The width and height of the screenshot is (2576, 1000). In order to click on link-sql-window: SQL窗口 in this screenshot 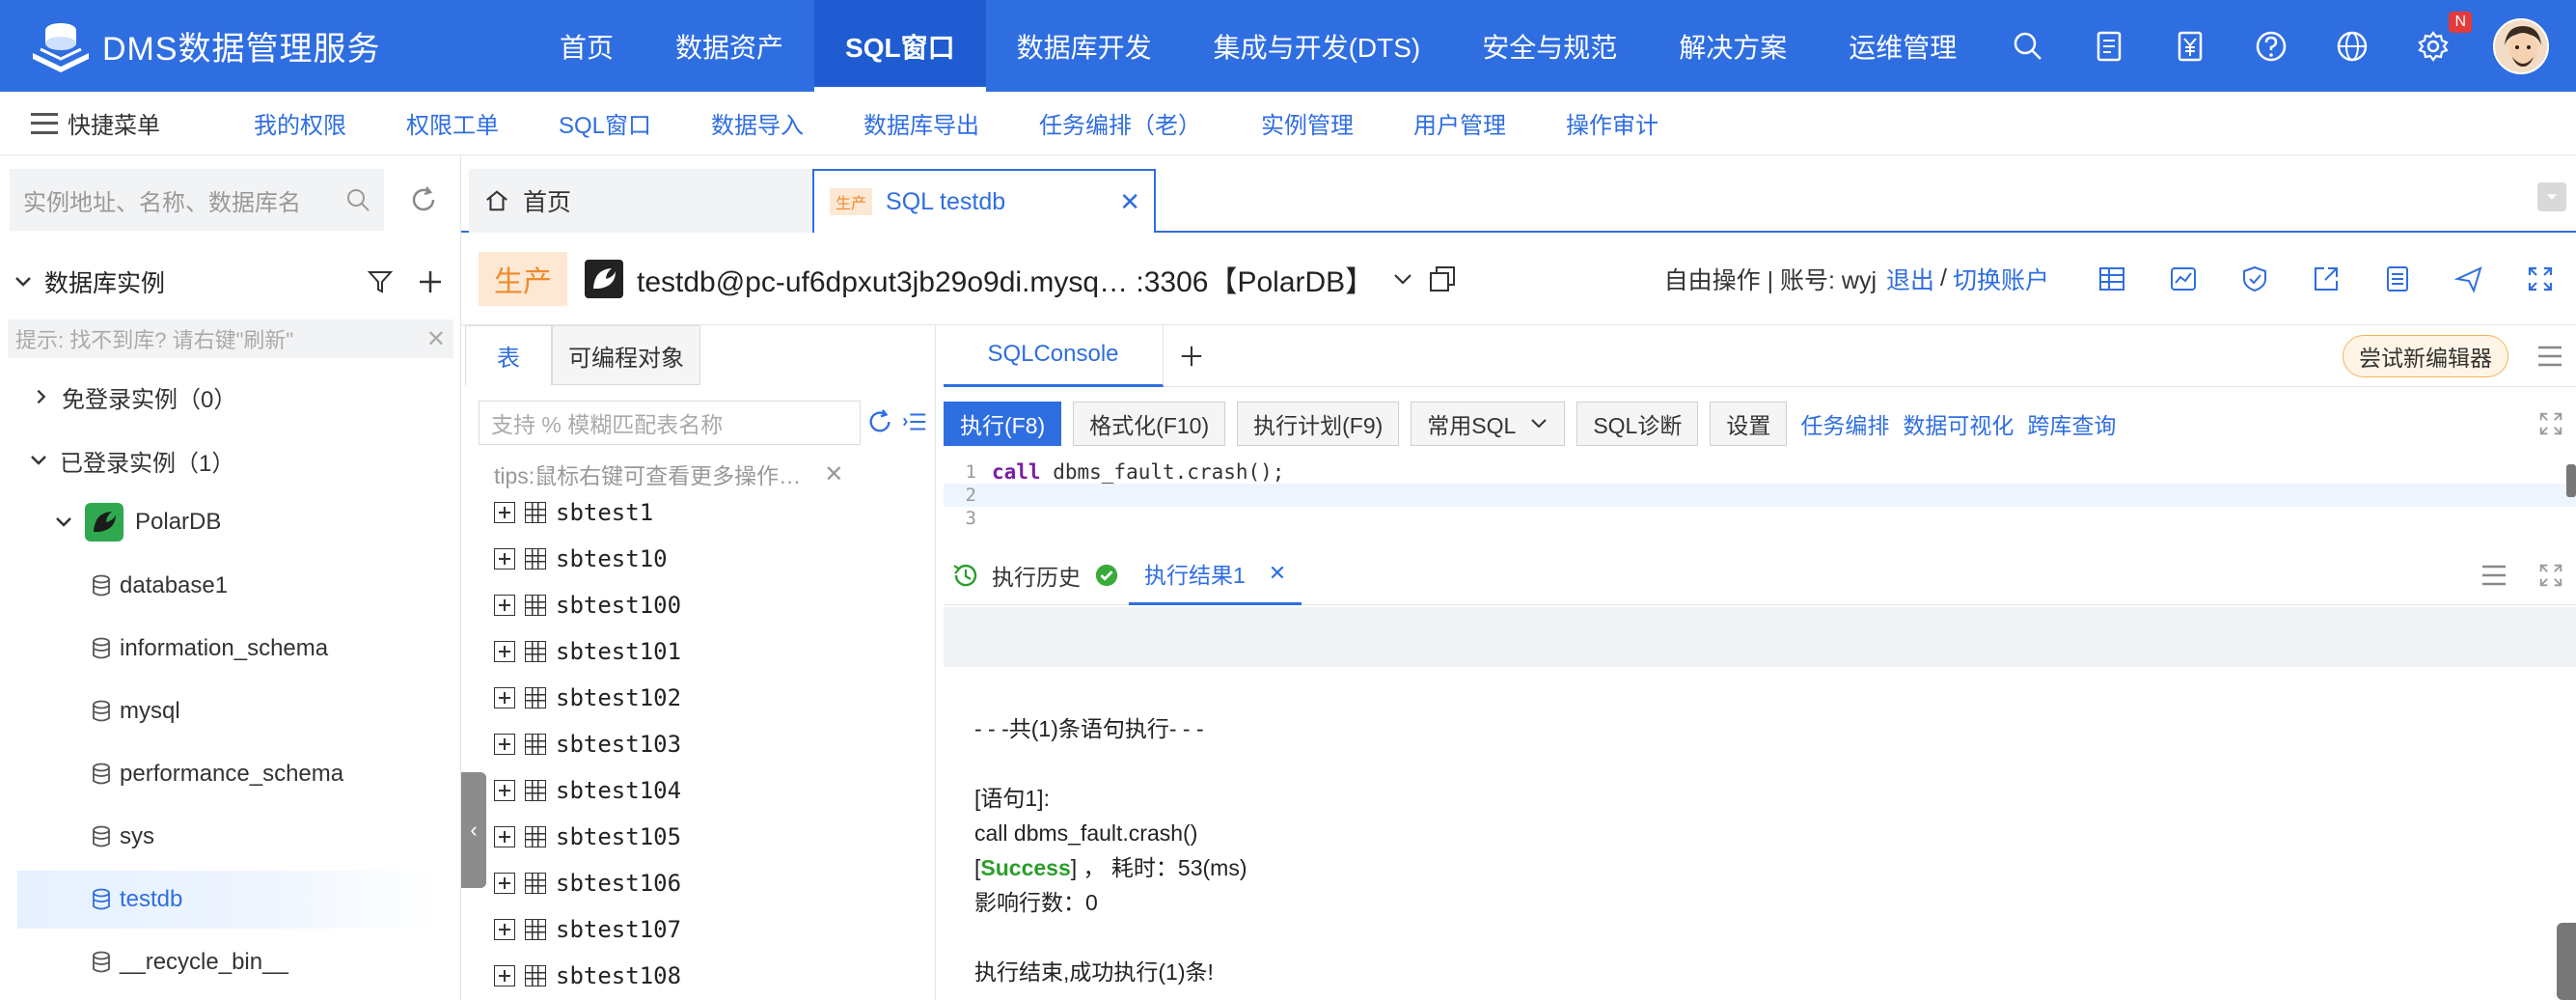, I will do `click(605, 123)`.